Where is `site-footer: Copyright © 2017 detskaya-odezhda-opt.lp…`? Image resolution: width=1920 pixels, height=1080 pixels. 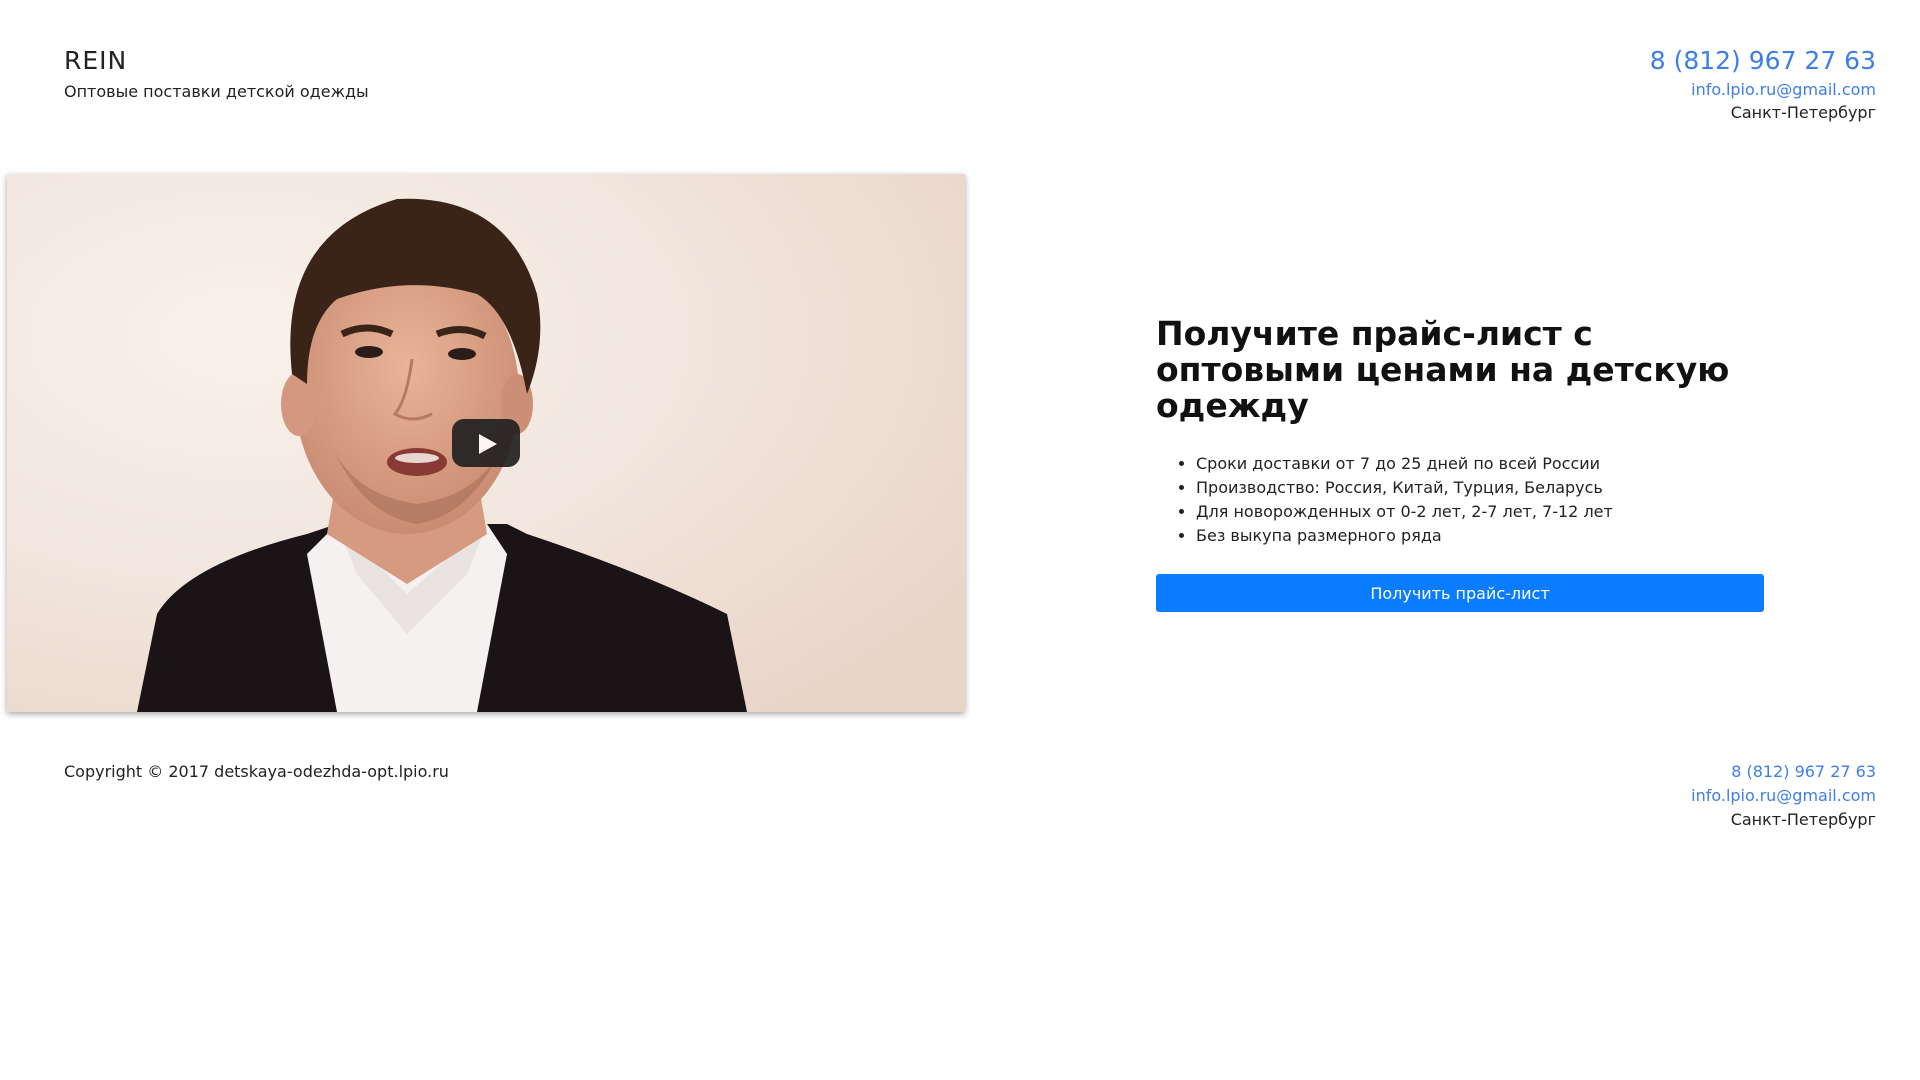
site-footer: Copyright © 2017 detskaya-odezhda-opt.lp… is located at coordinates (960, 815).